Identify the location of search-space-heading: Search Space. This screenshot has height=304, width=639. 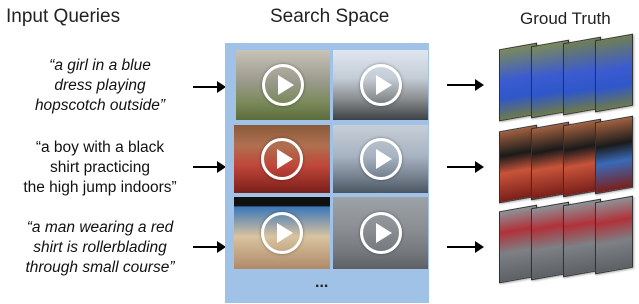
(330, 16).